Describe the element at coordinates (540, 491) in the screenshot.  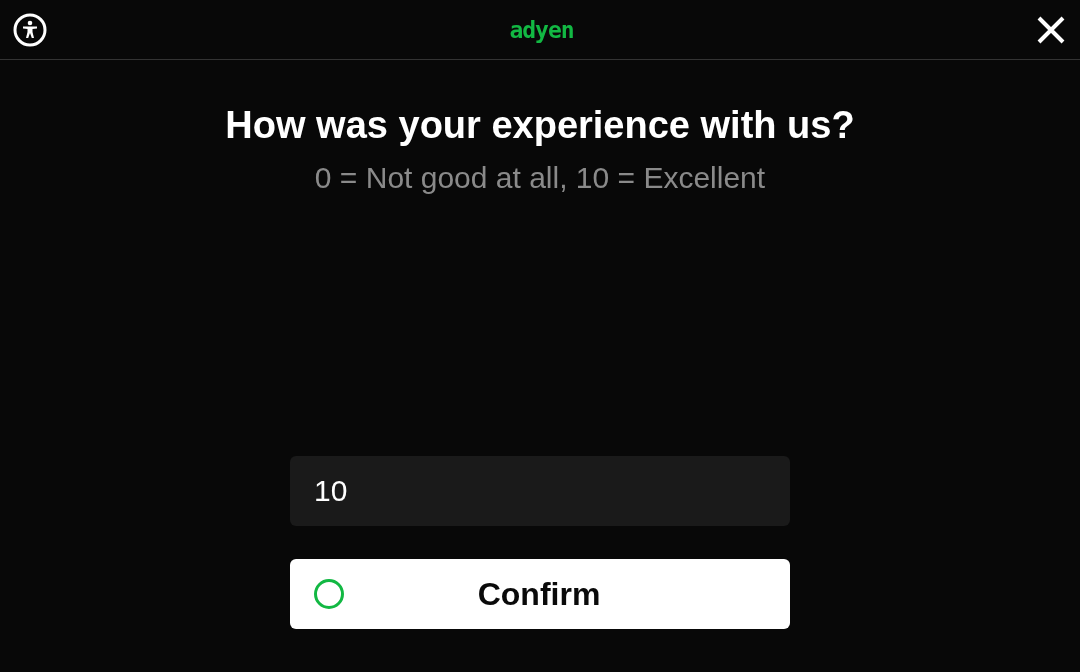
I see `score-field: 10` at that location.